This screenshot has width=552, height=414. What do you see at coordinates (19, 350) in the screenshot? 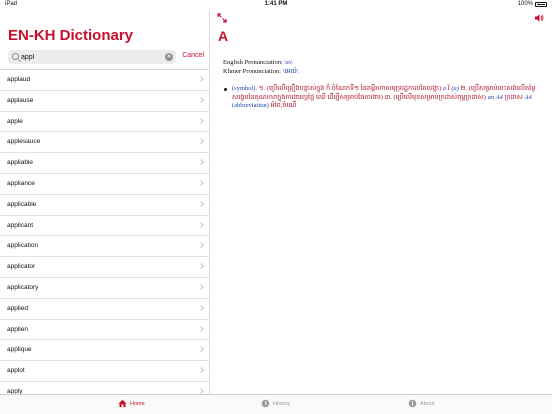
I see `word-label: applique` at bounding box center [19, 350].